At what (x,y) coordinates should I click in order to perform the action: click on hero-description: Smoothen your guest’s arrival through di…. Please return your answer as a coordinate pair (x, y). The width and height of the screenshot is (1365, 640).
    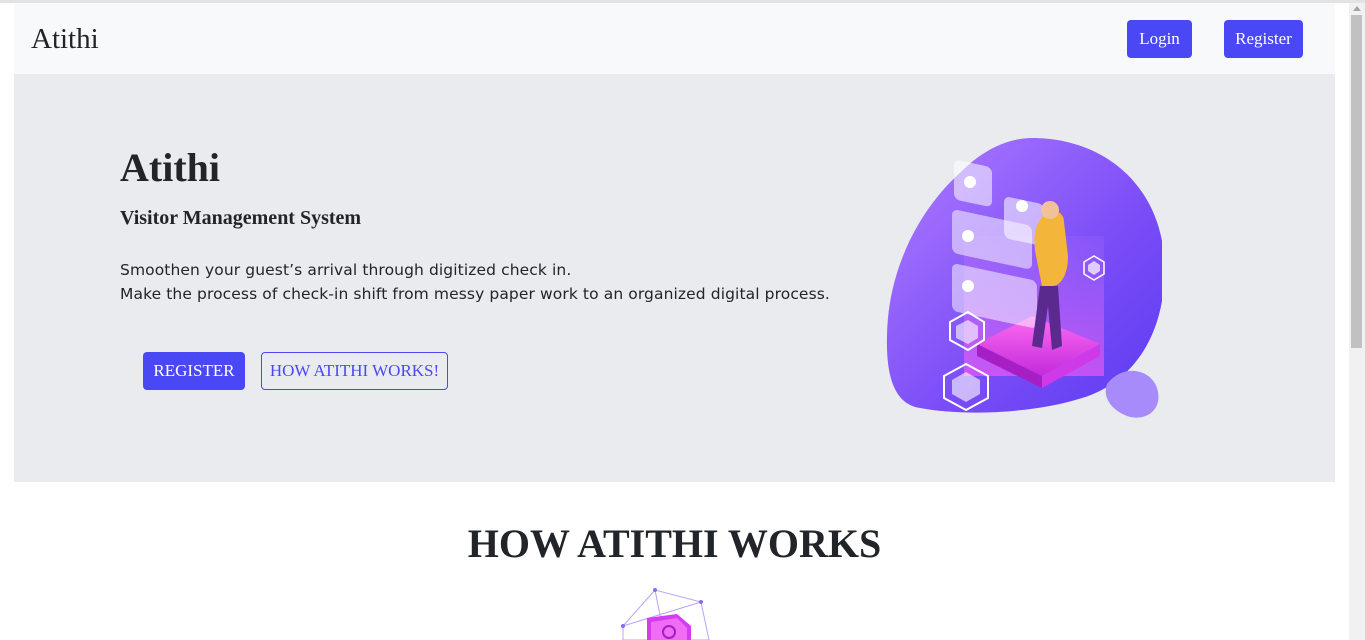
    Looking at the image, I should click on (475, 282).